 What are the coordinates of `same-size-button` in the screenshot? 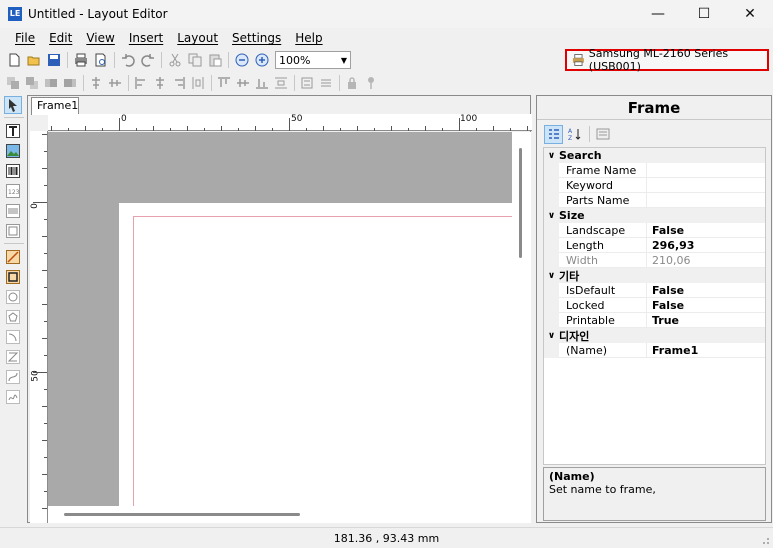 It's located at (307, 83).